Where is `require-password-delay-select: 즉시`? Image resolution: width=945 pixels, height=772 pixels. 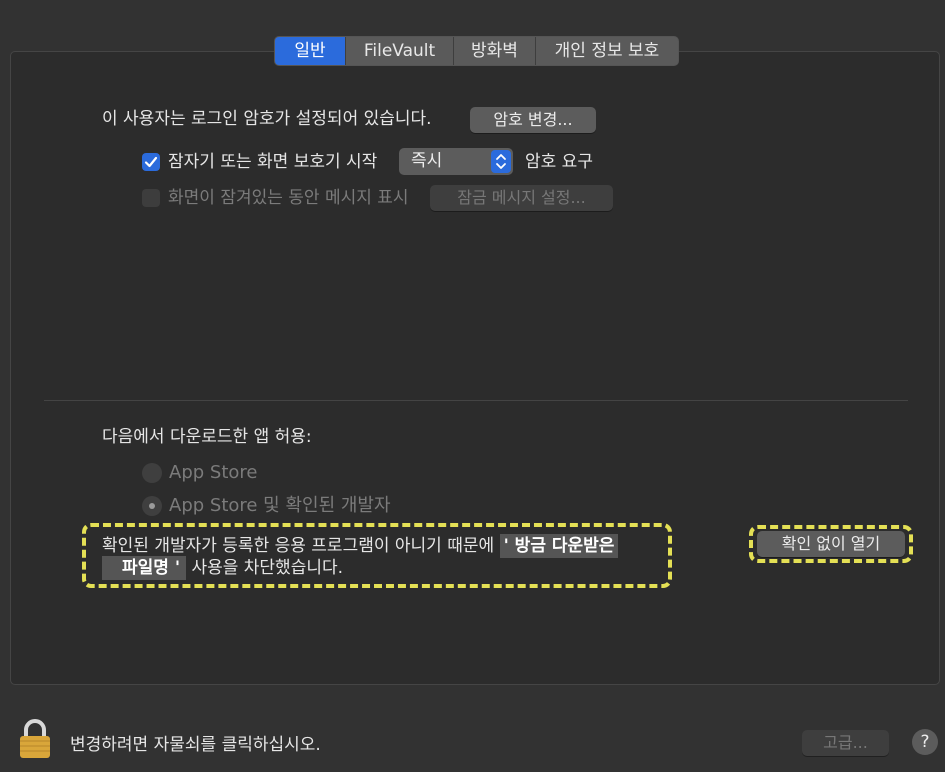
require-password-delay-select: 즉시 is located at coordinates (456, 161).